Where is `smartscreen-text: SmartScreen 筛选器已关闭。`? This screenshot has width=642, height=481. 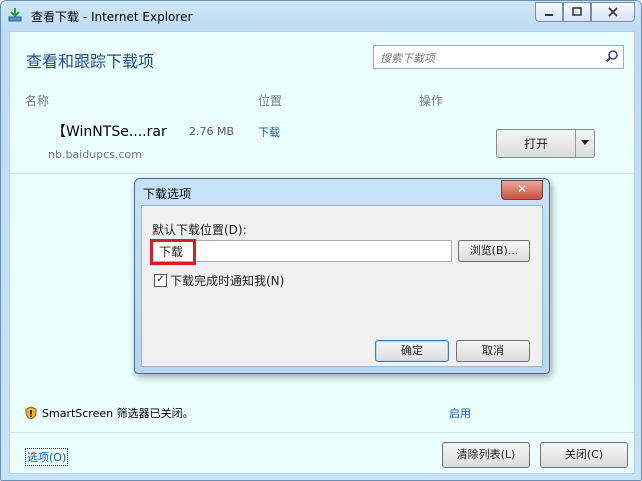 smartscreen-text: SmartScreen 筛选器已关闭。 is located at coordinates (118, 413).